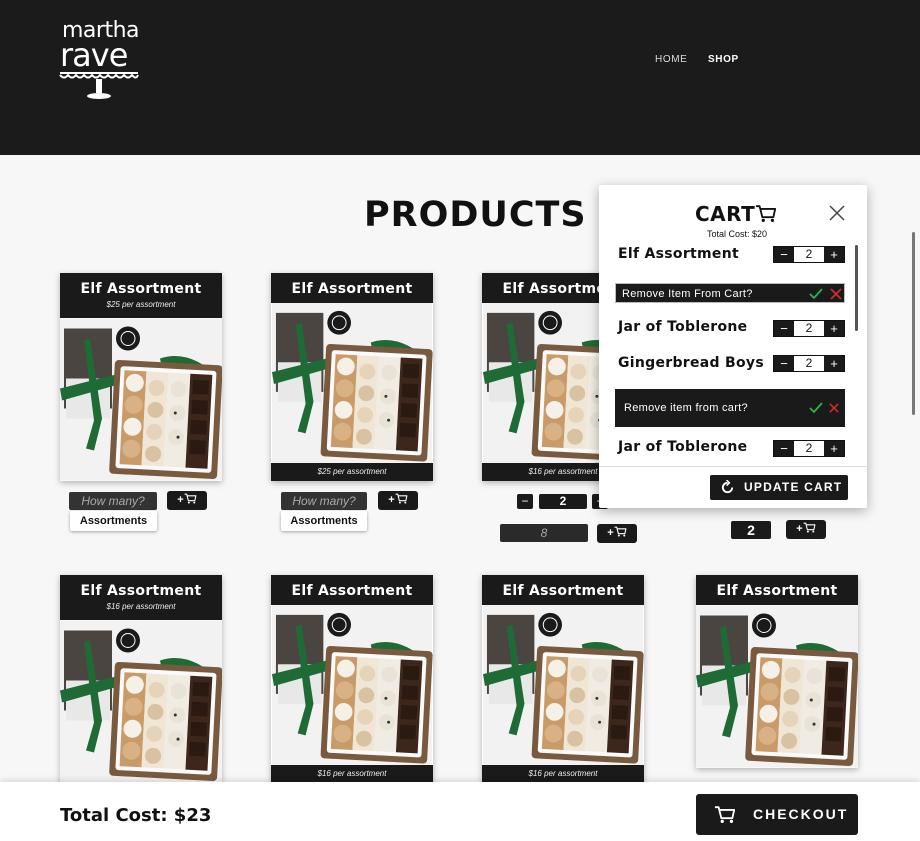  What do you see at coordinates (671, 59) in the screenshot?
I see `nav-home: HOME` at bounding box center [671, 59].